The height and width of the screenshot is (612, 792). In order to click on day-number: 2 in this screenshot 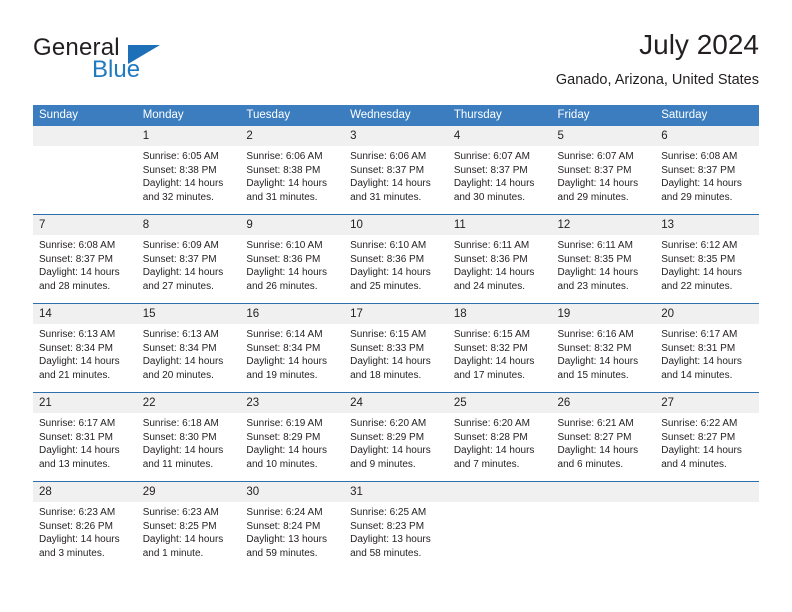, I will do `click(292, 136)`.